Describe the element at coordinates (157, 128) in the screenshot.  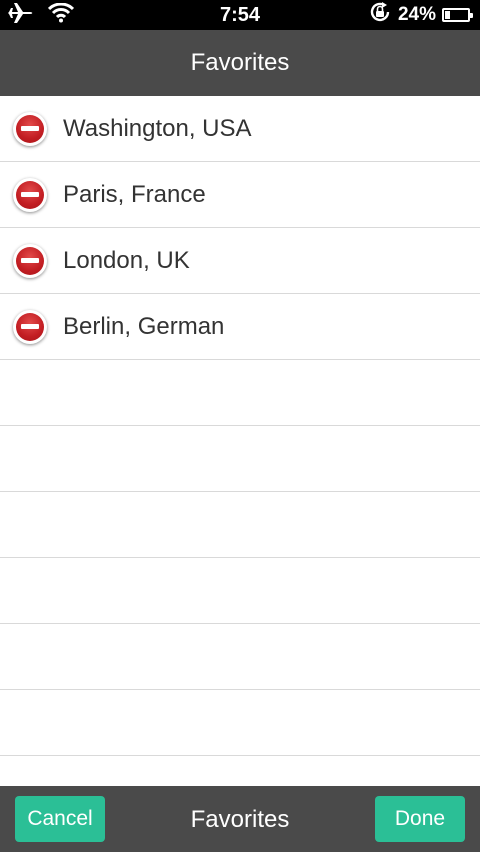
I see `favorite-label: Washington, USA` at that location.